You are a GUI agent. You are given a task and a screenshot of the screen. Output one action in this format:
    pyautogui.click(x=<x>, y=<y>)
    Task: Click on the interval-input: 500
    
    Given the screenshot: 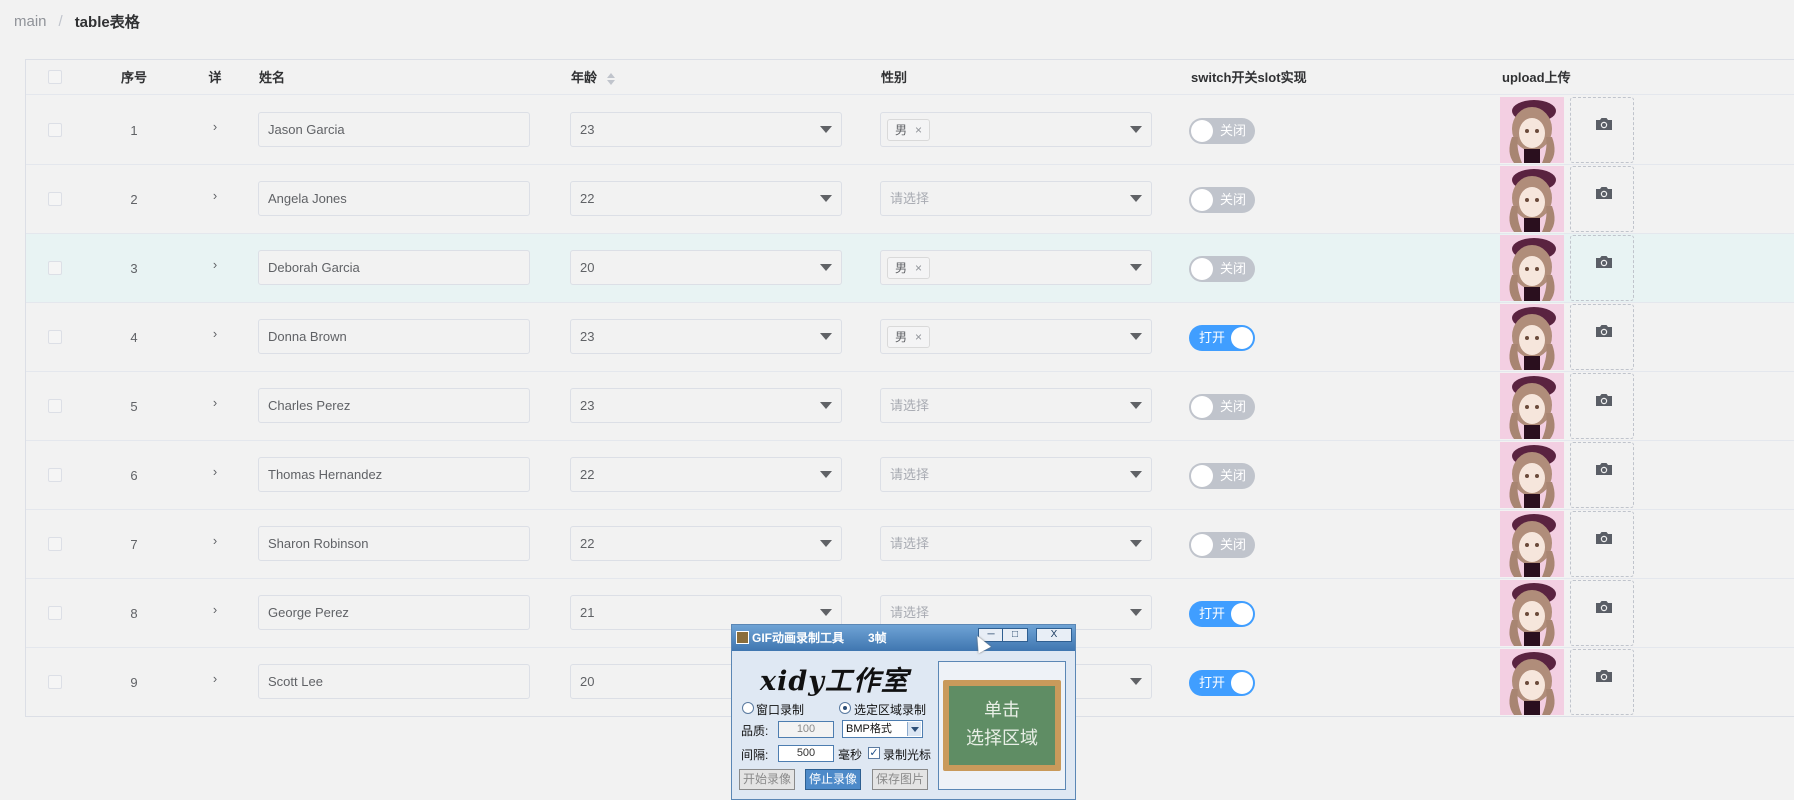 What is the action you would take?
    pyautogui.click(x=806, y=753)
    